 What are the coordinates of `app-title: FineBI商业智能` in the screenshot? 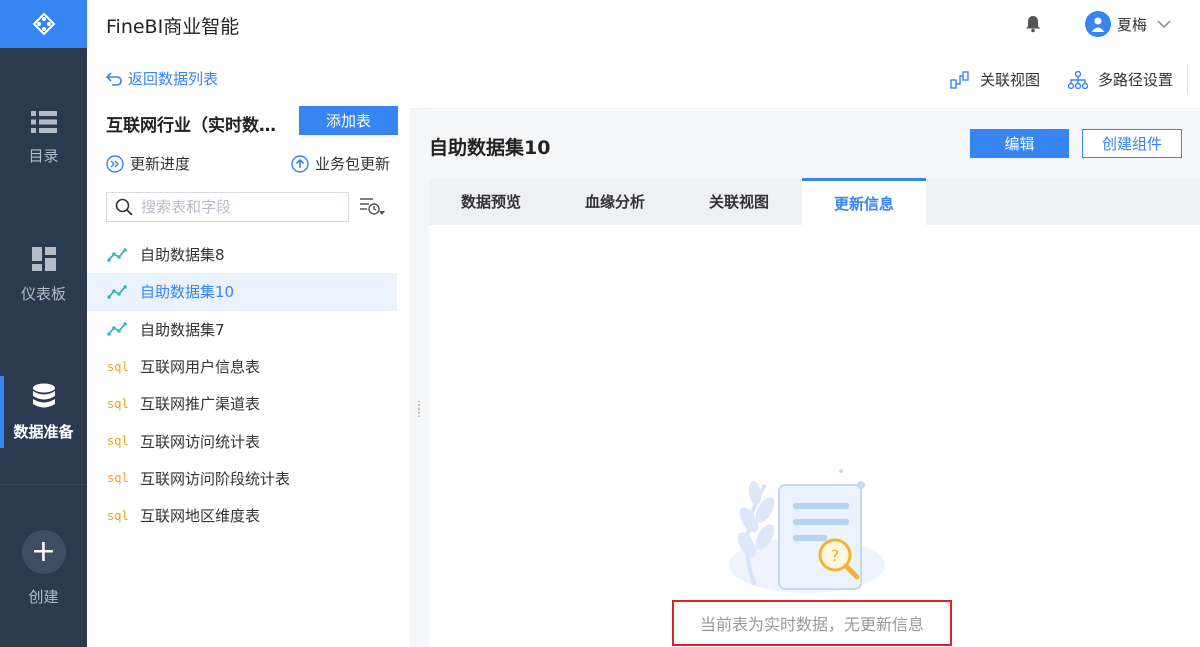 It's located at (173, 27).